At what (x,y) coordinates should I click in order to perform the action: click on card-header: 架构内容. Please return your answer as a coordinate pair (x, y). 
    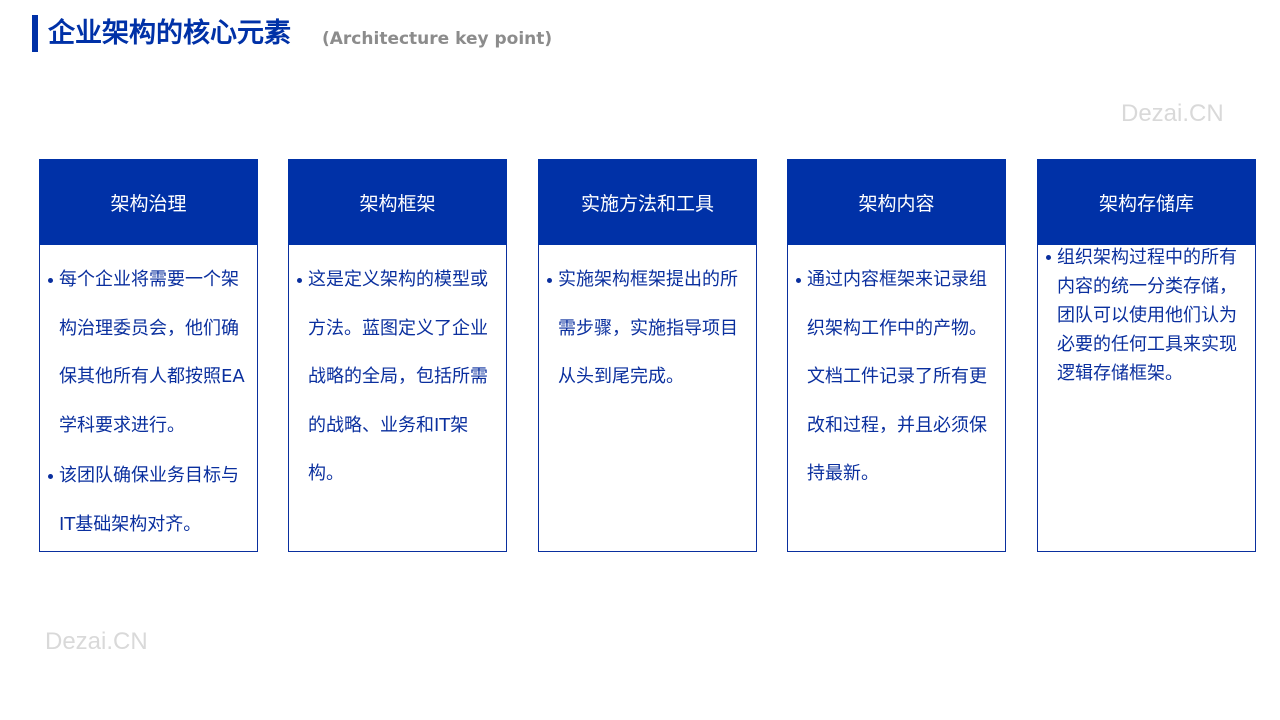
    Looking at the image, I should click on (896, 202).